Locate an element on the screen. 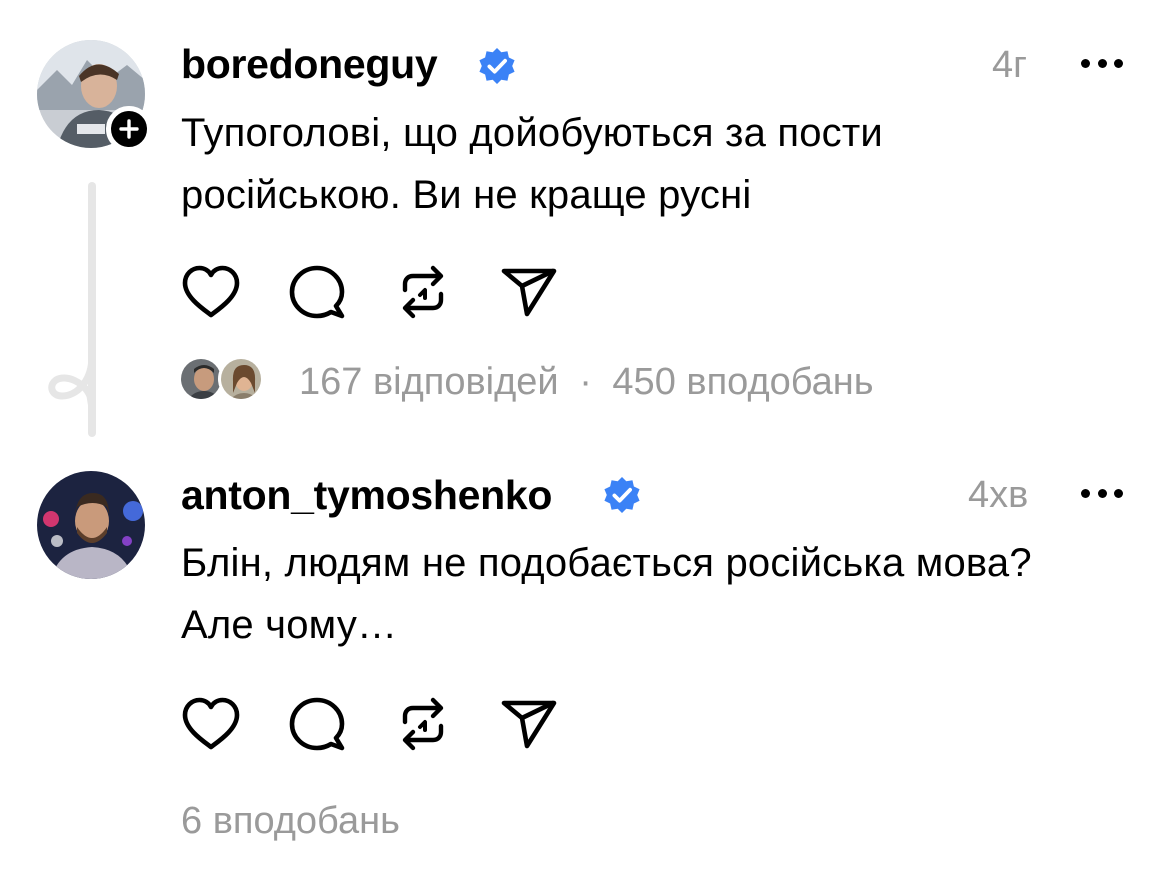 Image resolution: width=1170 pixels, height=869 pixels. repost-button is located at coordinates (423, 724).